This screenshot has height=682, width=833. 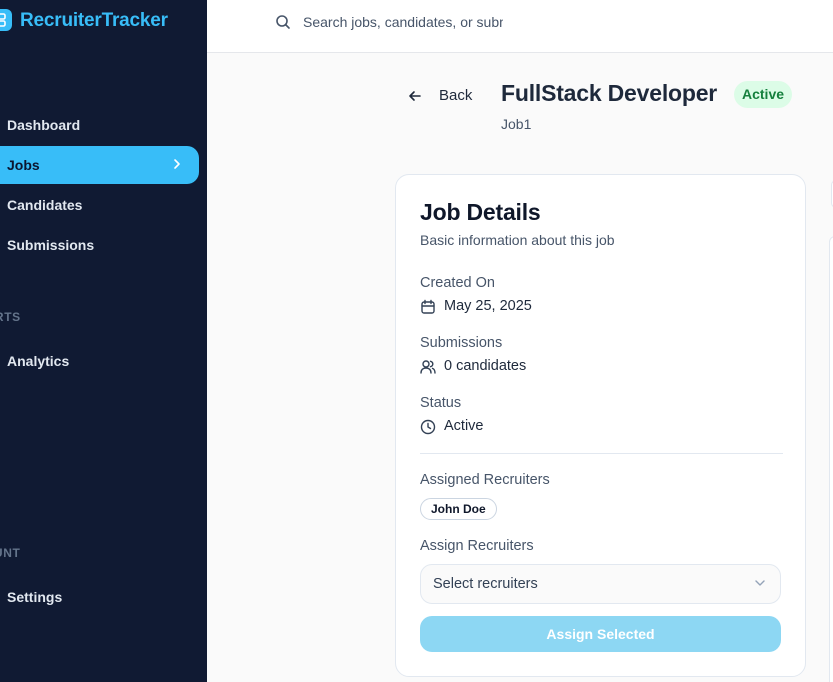 I want to click on top-bar, so click(x=520, y=26).